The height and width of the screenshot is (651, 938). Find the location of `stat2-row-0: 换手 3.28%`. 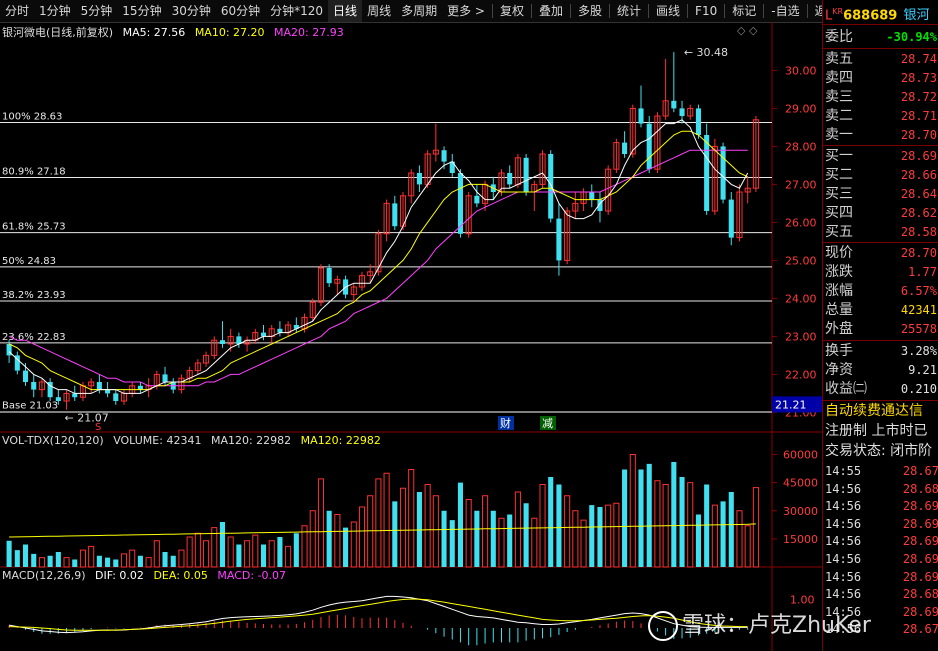

stat2-row-0: 换手 3.28% is located at coordinates (881, 351).